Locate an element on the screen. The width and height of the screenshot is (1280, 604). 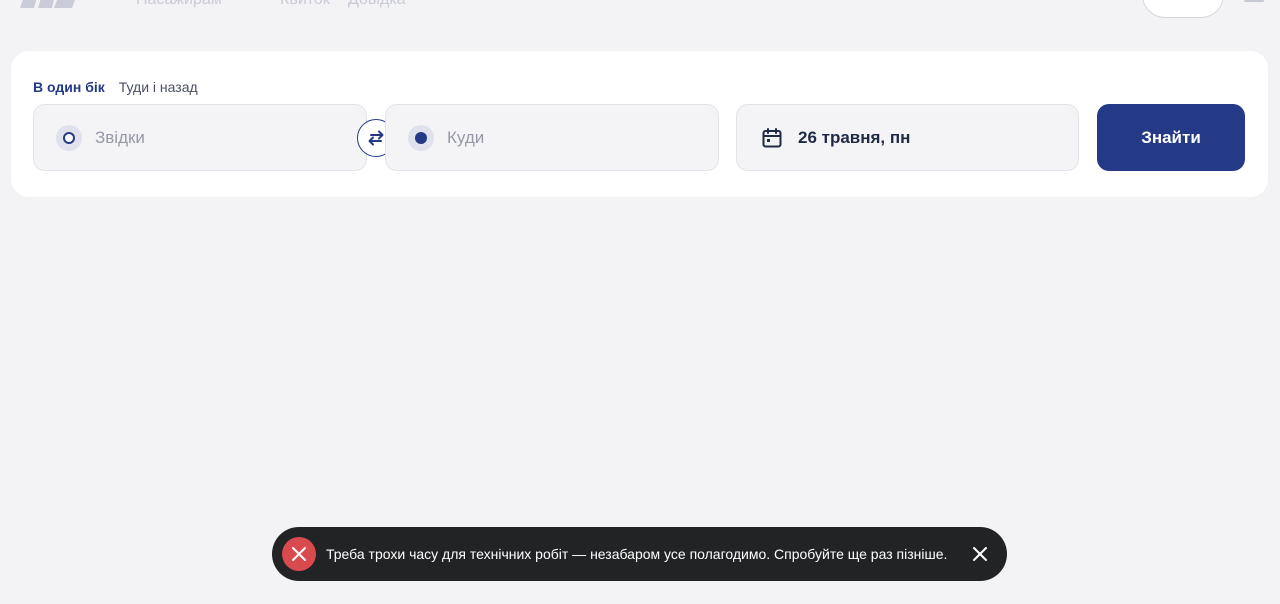
close-circle-icon is located at coordinates (299, 554).